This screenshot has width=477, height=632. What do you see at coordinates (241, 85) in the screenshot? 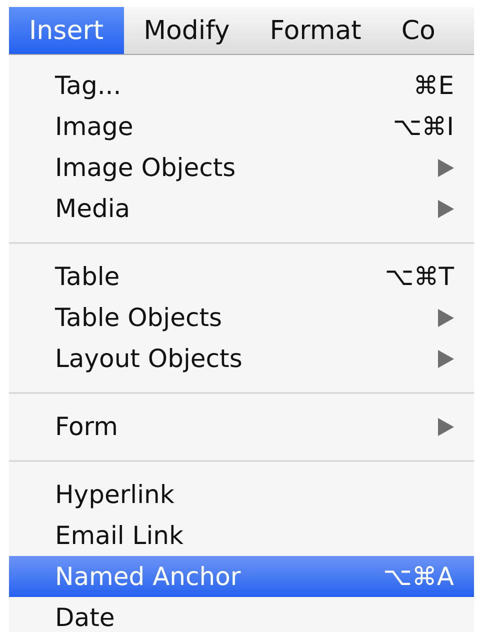
I see `menu-item: Tag... ⌘E` at bounding box center [241, 85].